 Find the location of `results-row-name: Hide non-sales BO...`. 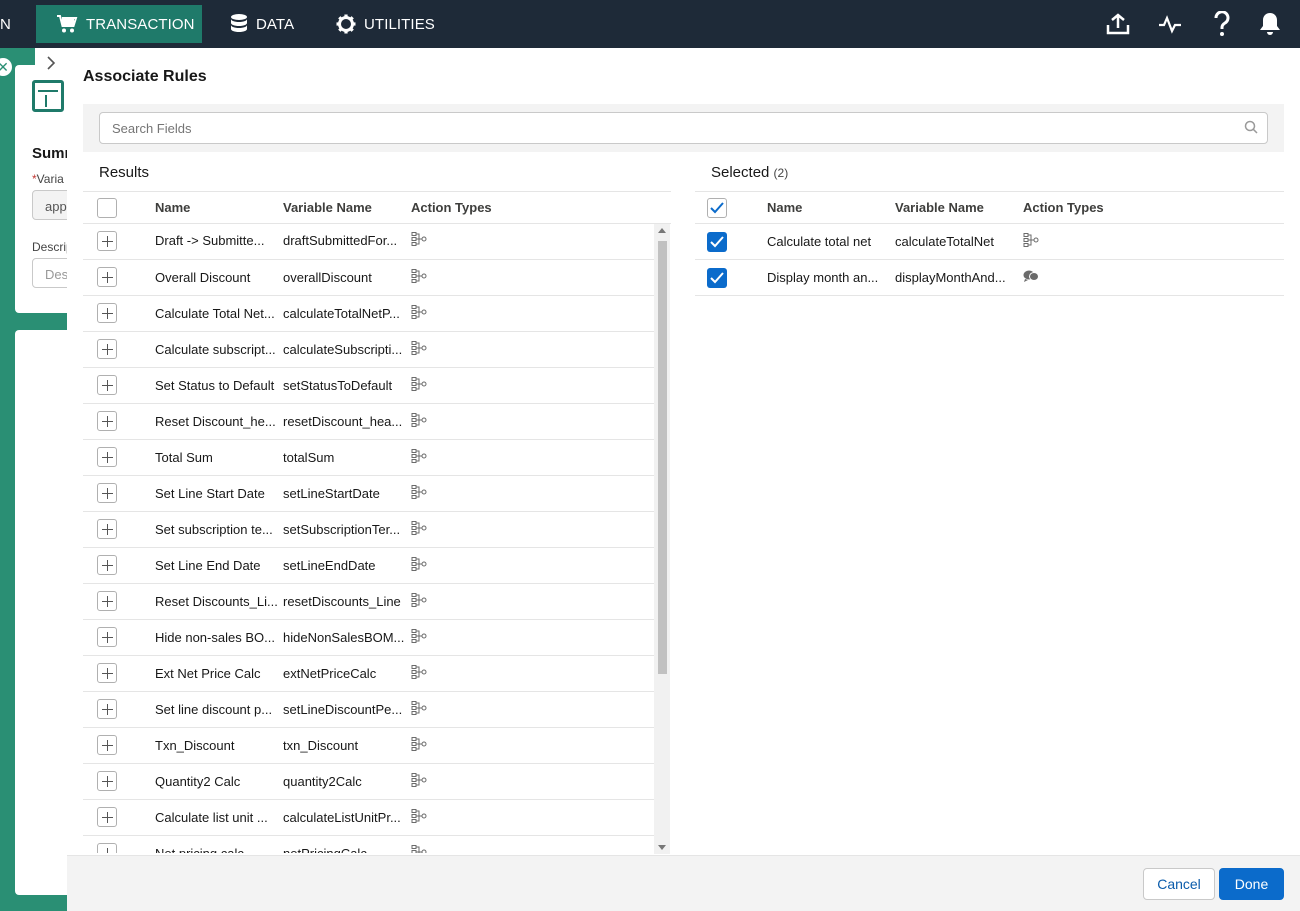

results-row-name: Hide non-sales BO... is located at coordinates (219, 637).